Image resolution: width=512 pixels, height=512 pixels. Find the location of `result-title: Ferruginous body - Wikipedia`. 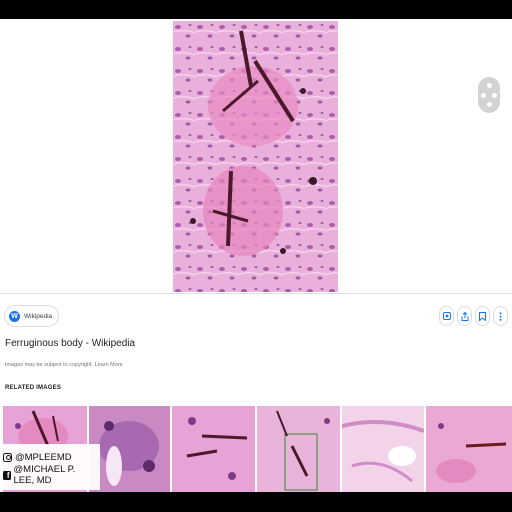

result-title: Ferruginous body - Wikipedia is located at coordinates (70, 343).